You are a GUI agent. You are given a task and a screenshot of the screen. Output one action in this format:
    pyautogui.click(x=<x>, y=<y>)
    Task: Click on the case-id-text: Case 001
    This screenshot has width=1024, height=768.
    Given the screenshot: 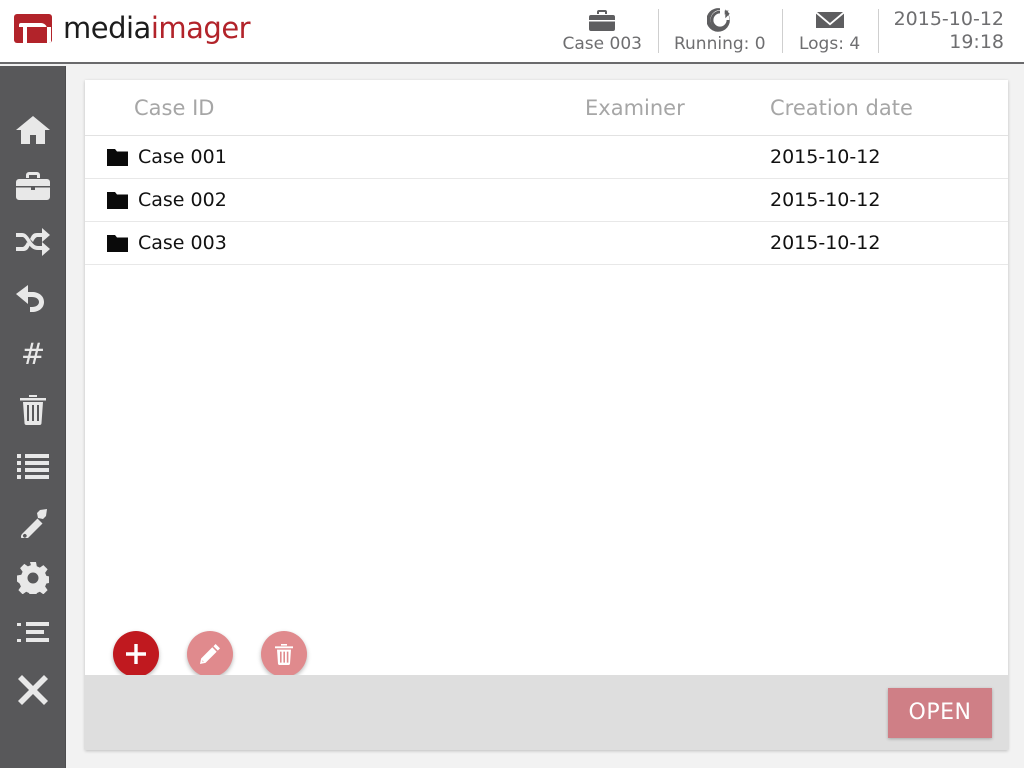 What is the action you would take?
    pyautogui.click(x=182, y=157)
    